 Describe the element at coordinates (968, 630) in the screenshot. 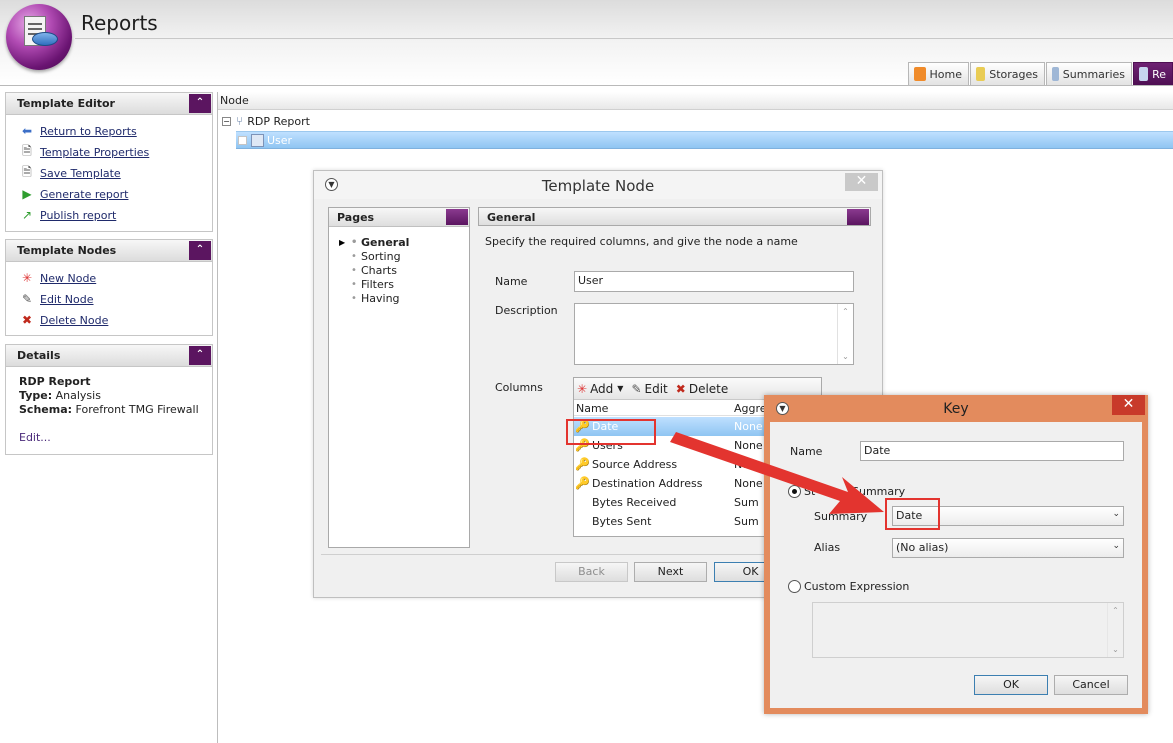

I see `custom-expression-textarea: ⌃ ⌄` at that location.